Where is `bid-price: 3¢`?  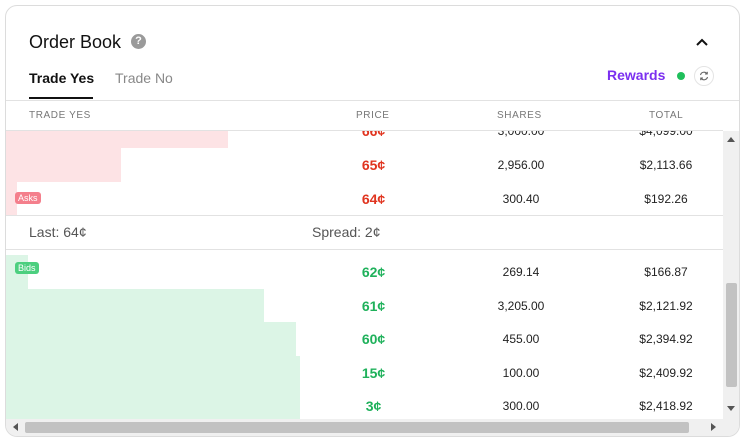 bid-price: 3¢ is located at coordinates (373, 406).